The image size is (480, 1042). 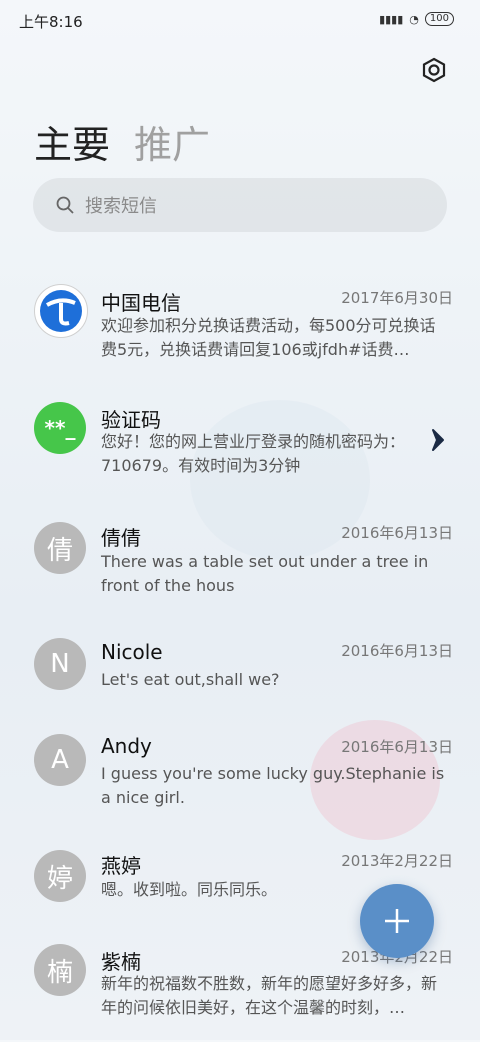 I want to click on contact-name: Andy, so click(x=126, y=746).